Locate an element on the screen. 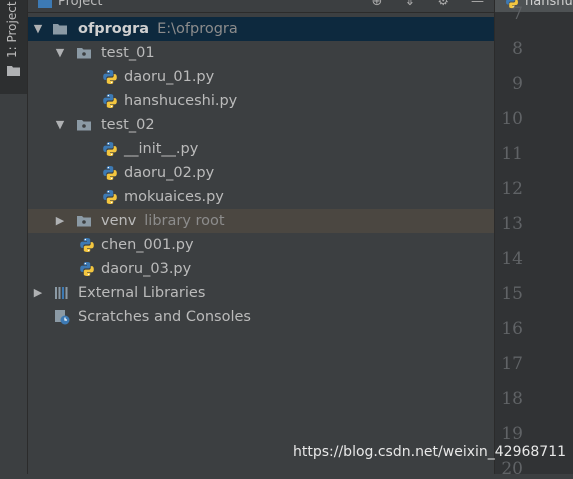 The height and width of the screenshot is (479, 573). line-number: 13 is located at coordinates (512, 224).